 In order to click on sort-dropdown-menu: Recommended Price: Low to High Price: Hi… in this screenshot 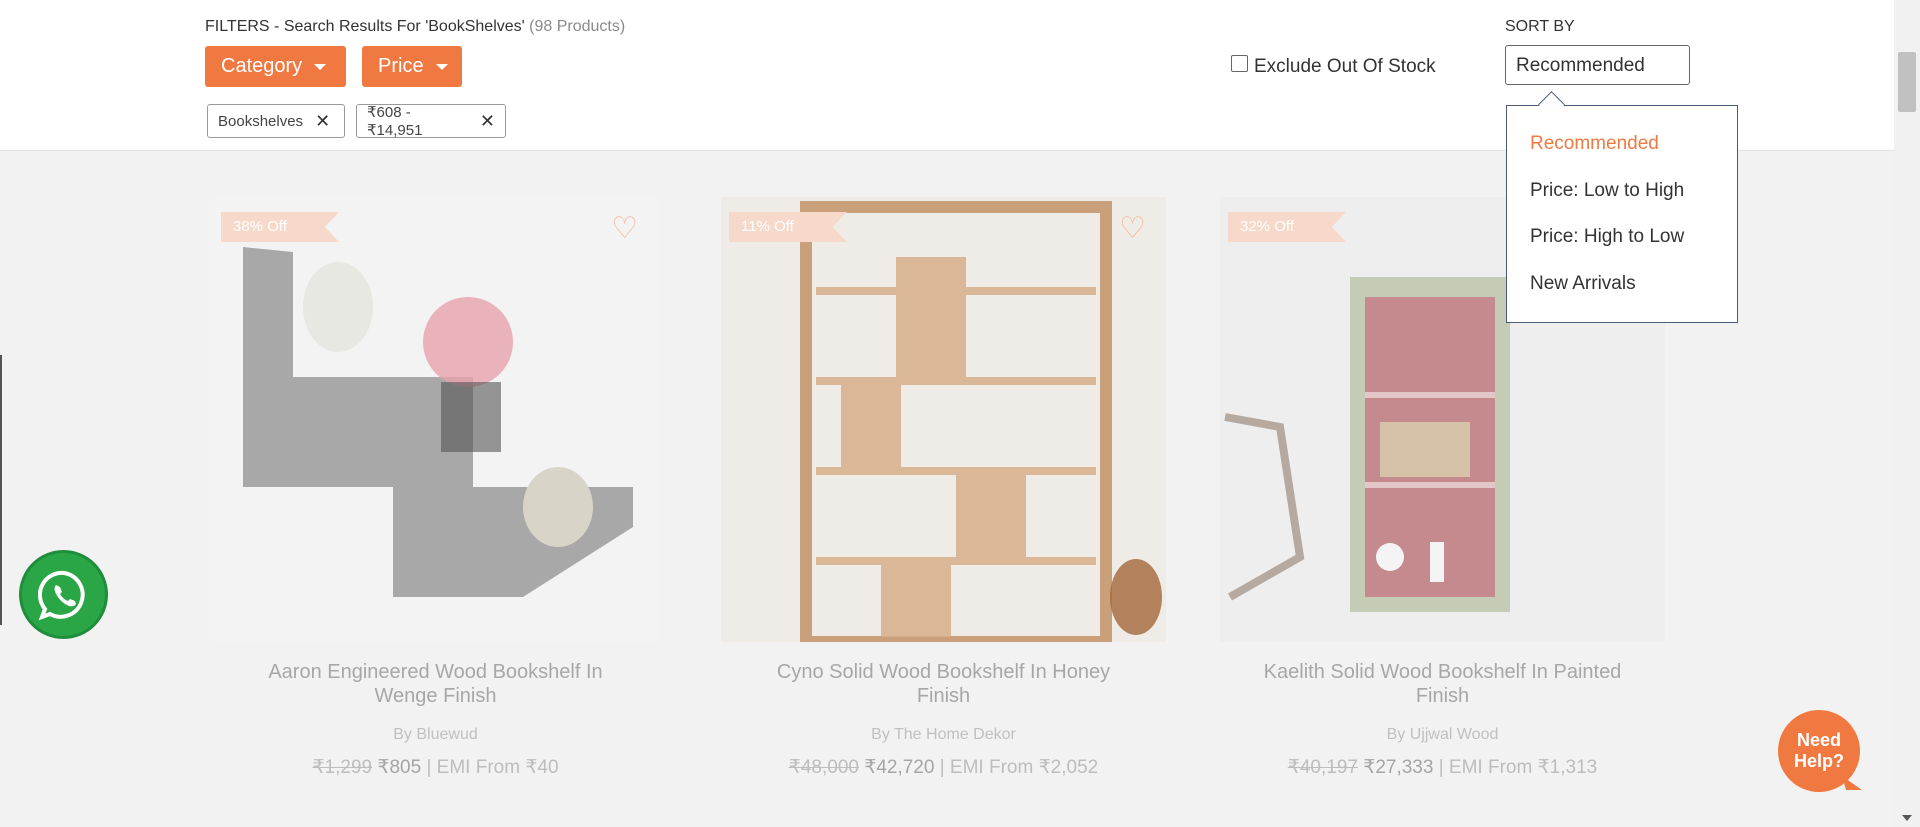, I will do `click(1622, 214)`.